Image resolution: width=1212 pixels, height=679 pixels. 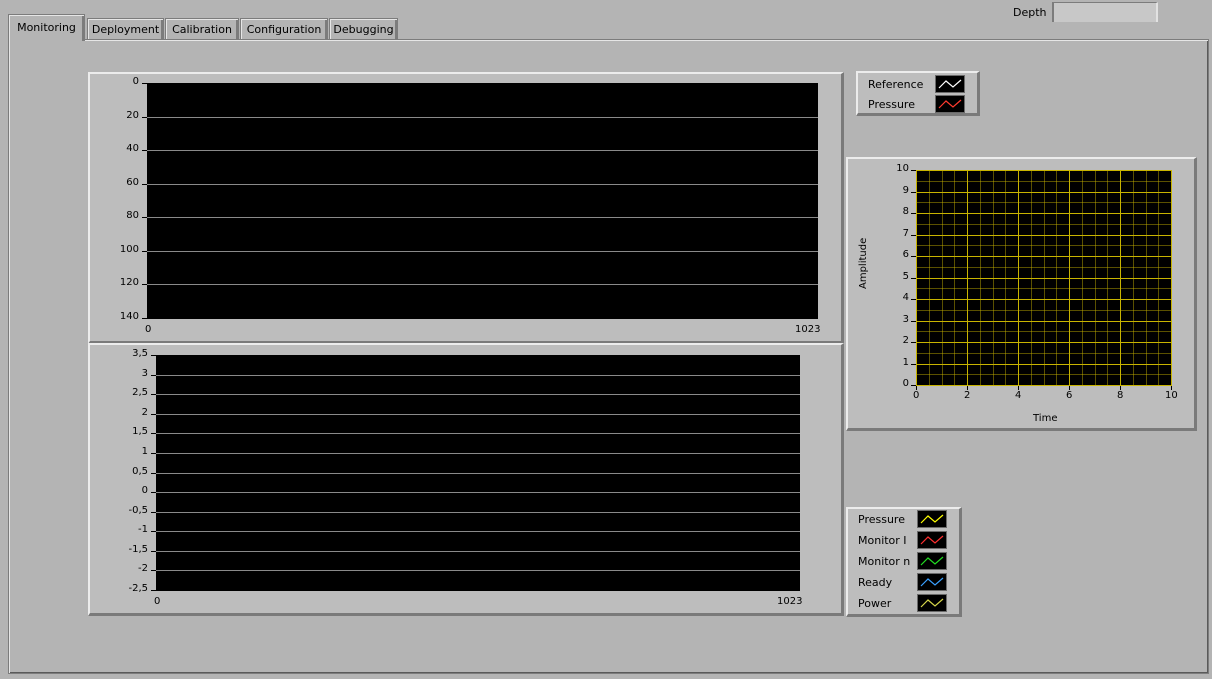 I want to click on legend-item-power: Power, so click(x=903, y=603).